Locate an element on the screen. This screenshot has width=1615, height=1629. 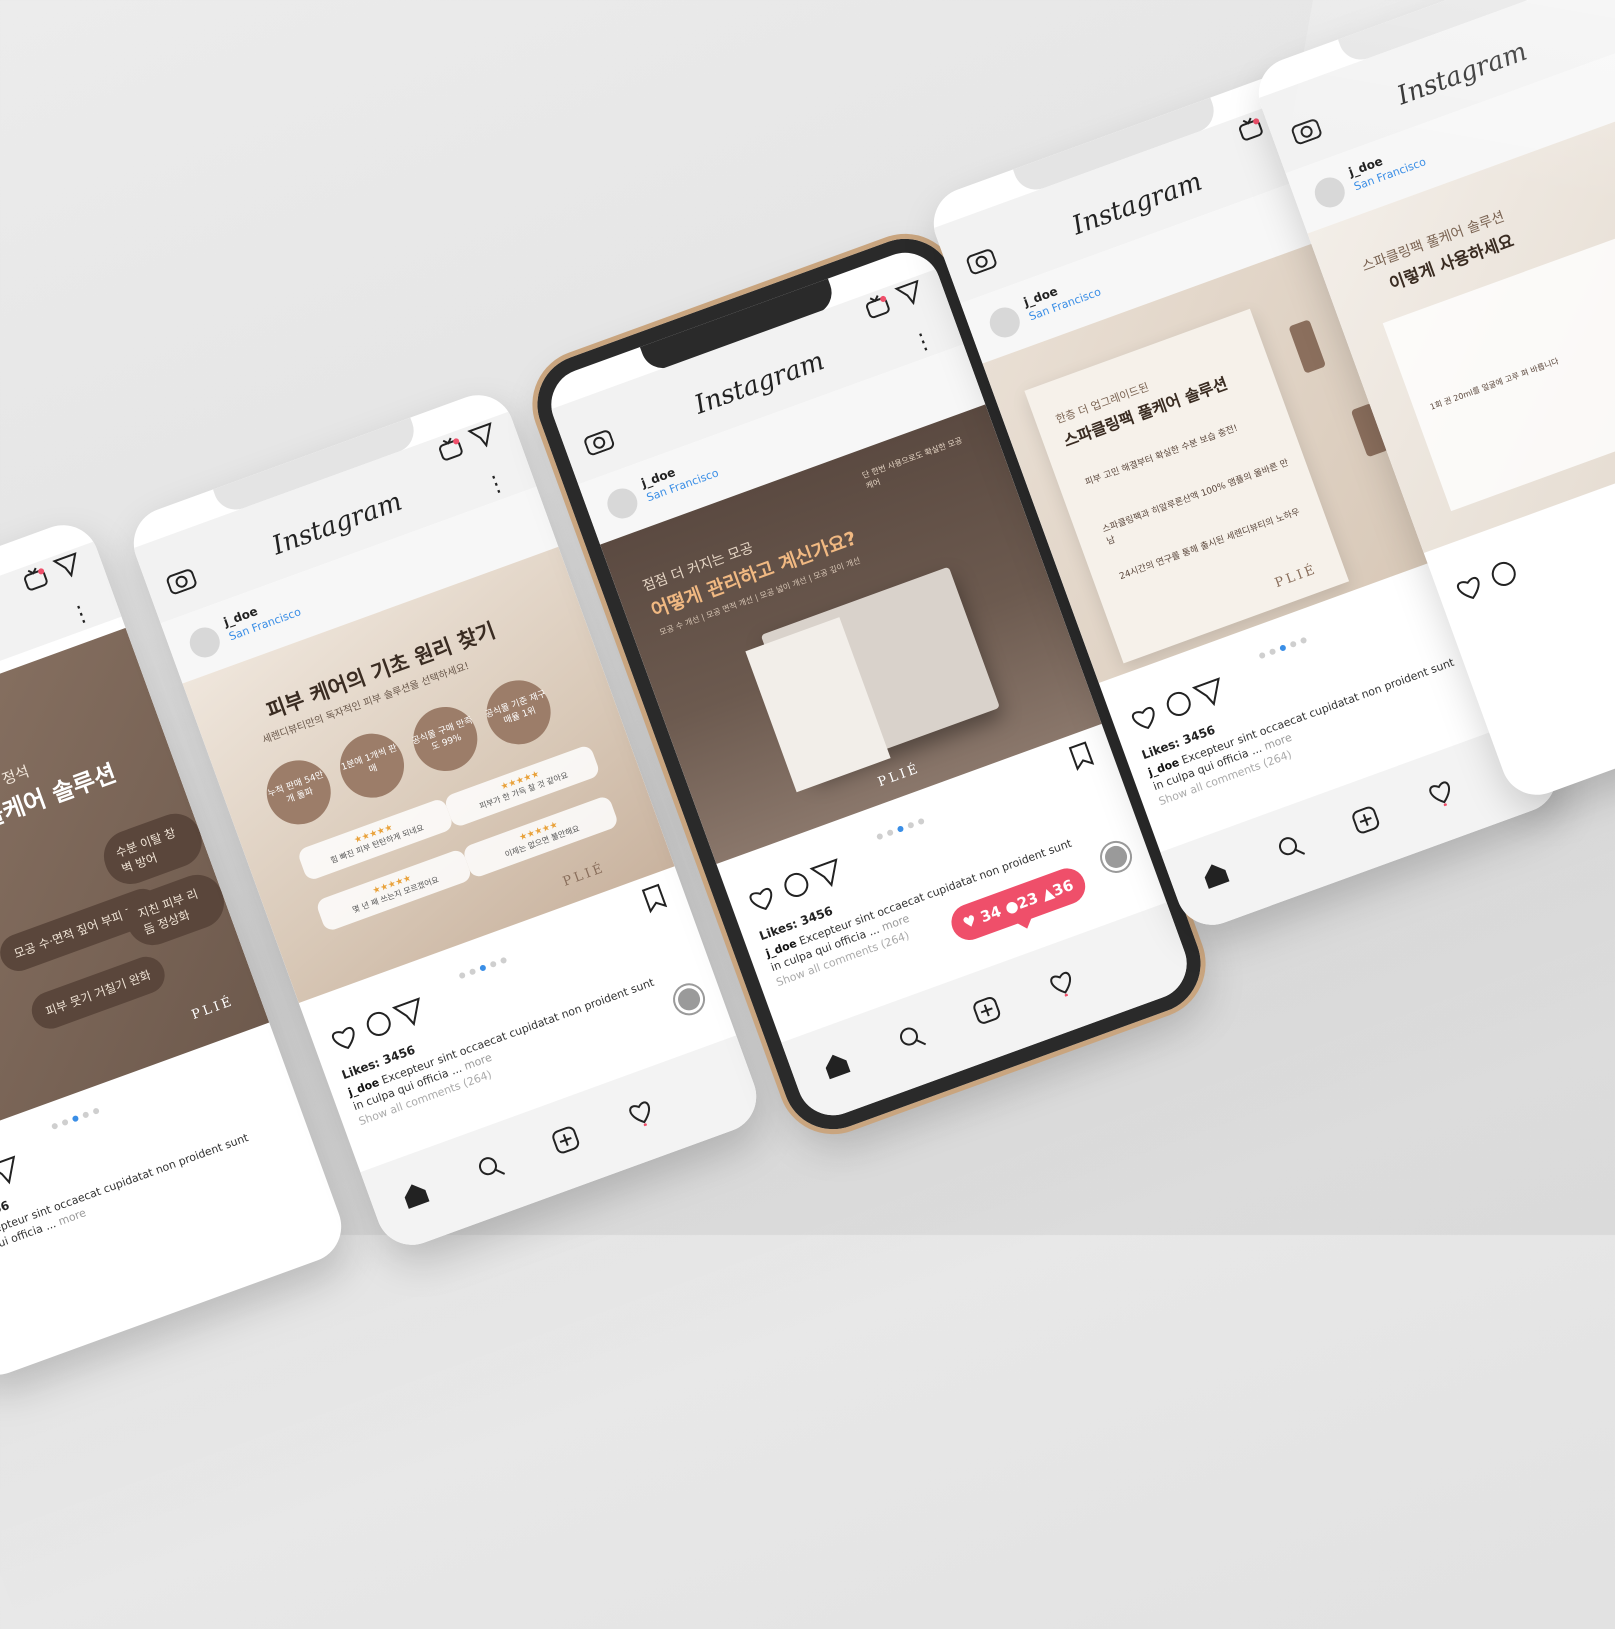
follower-count: 36 is located at coordinates (1063, 887).